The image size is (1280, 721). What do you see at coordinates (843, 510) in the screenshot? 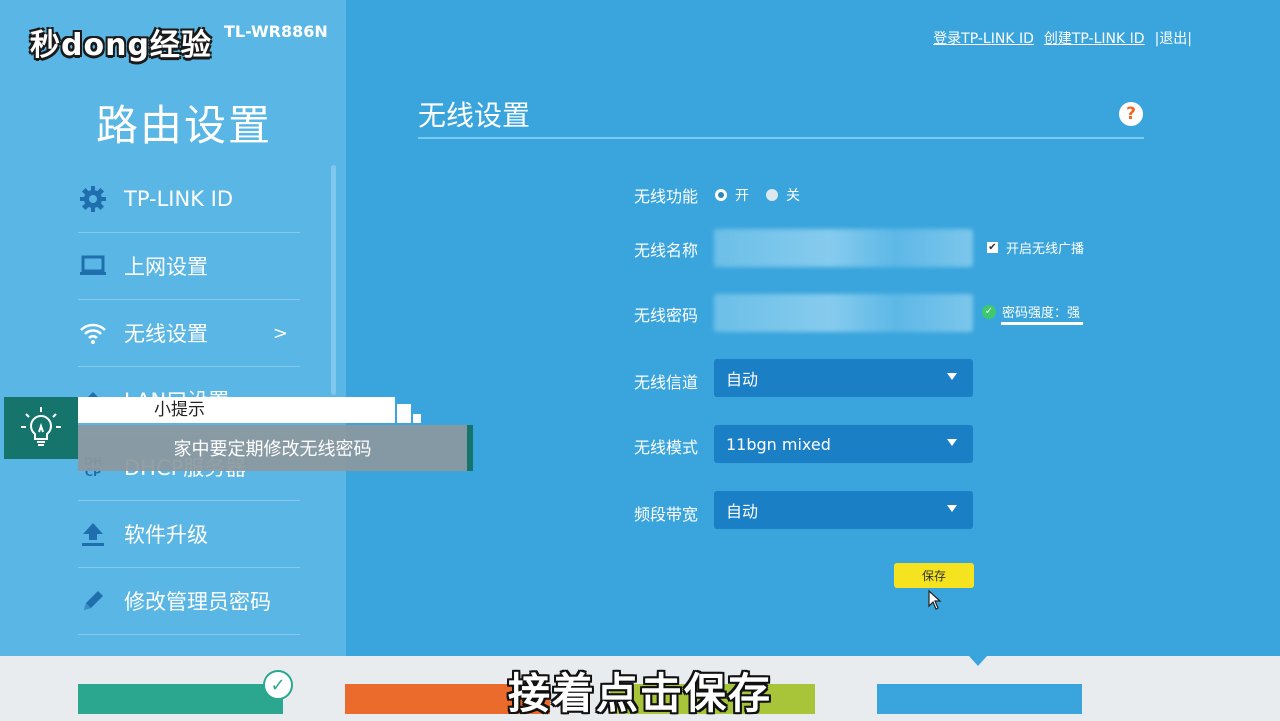
I see `bandwidth-select: 自动` at bounding box center [843, 510].